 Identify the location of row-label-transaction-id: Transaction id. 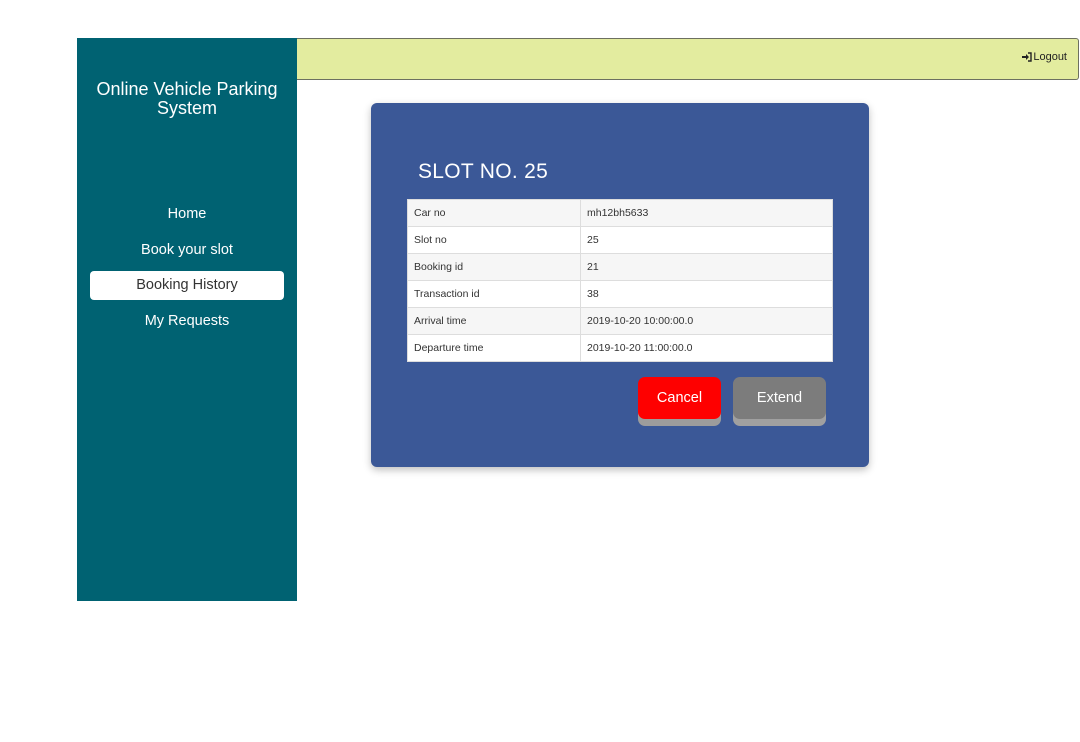
(494, 294).